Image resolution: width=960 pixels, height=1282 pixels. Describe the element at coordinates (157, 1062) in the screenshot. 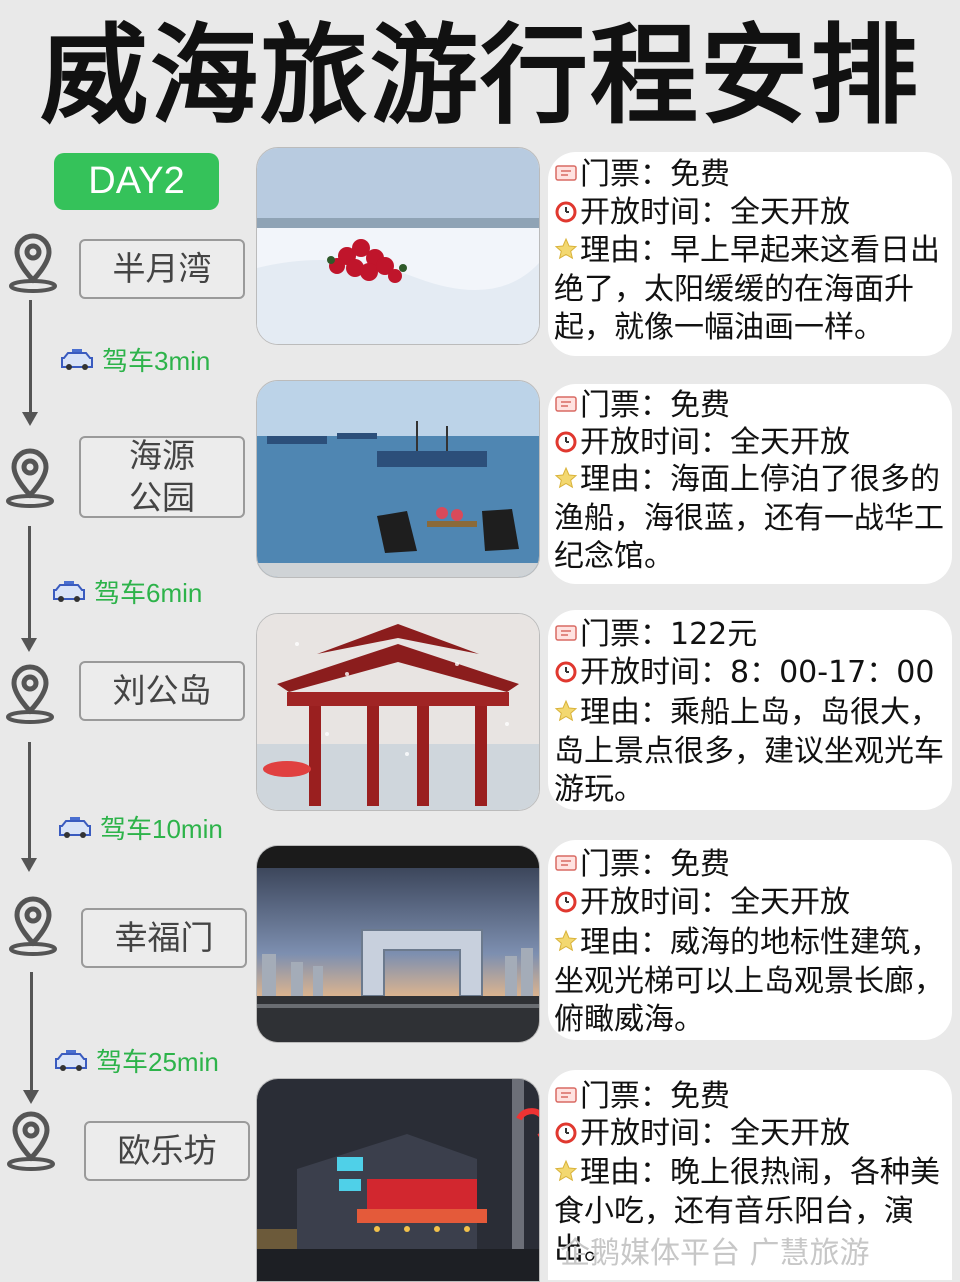

I see `drive-time-label: 驾车25min` at that location.